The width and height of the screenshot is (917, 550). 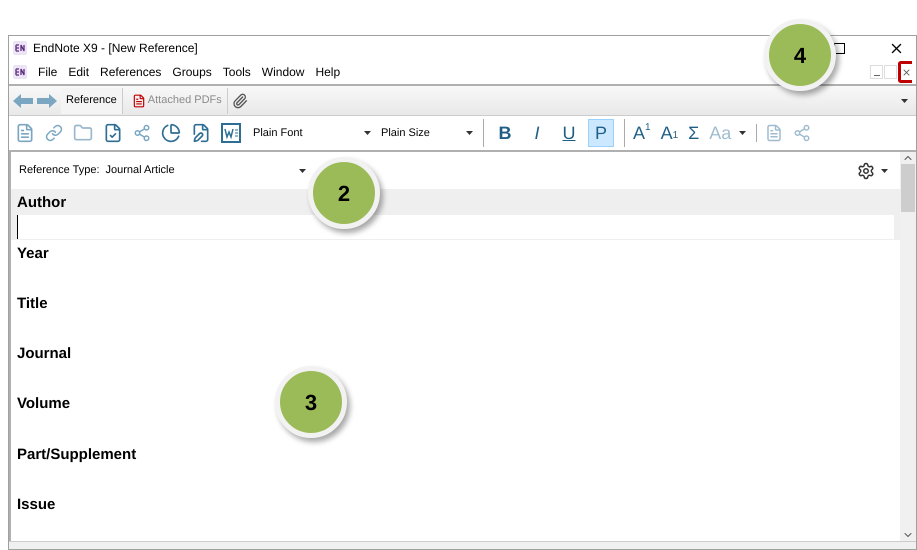 I want to click on paperclip-icon, so click(x=240, y=100).